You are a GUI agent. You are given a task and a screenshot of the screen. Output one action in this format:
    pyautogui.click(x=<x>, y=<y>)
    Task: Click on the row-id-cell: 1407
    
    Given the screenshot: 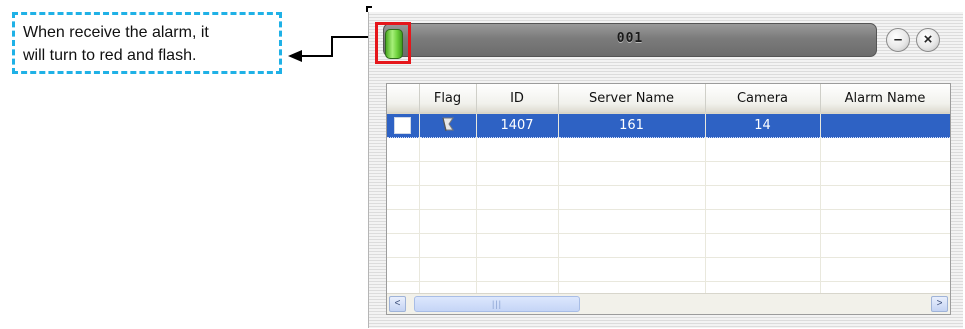 What is the action you would take?
    pyautogui.click(x=517, y=125)
    